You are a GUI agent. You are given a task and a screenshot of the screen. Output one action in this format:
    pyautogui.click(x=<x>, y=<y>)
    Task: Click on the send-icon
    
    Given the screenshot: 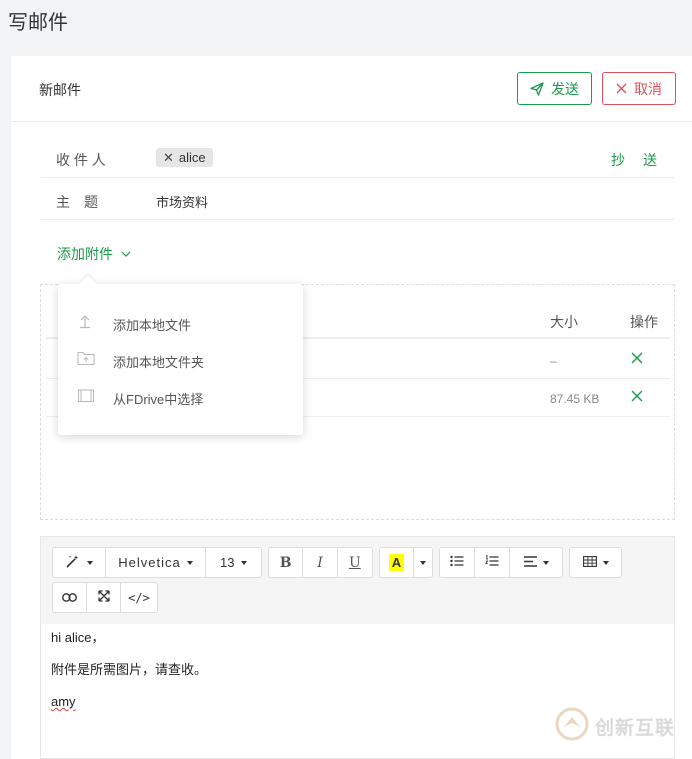 What is the action you would take?
    pyautogui.click(x=537, y=88)
    